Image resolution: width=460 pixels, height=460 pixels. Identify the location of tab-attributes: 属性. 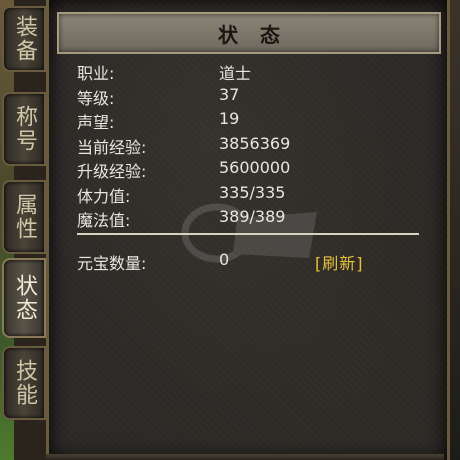
(24, 217).